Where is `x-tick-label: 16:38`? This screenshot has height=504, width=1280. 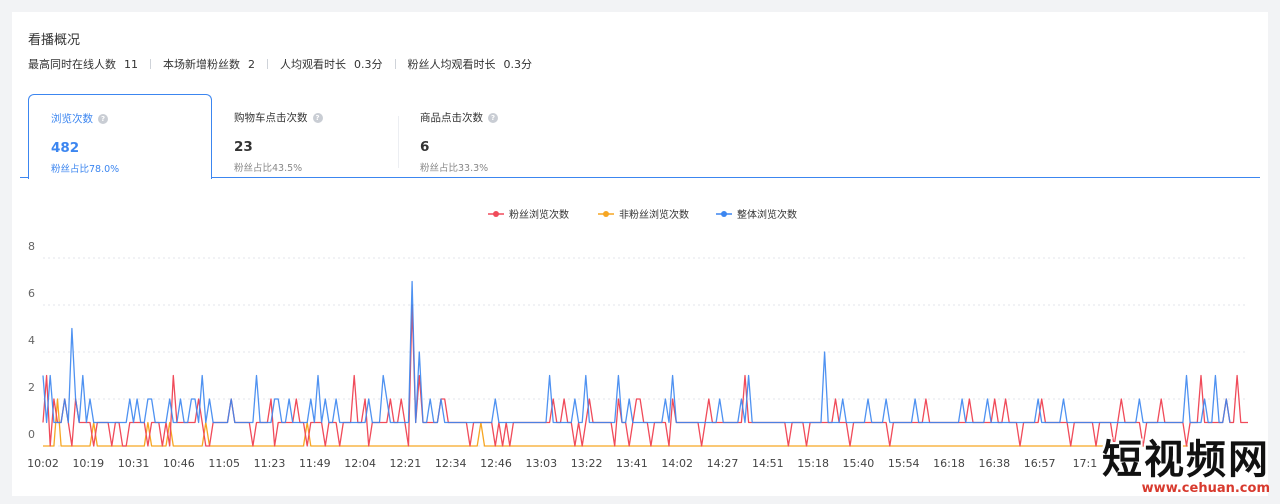 x-tick-label: 16:38 is located at coordinates (994, 463).